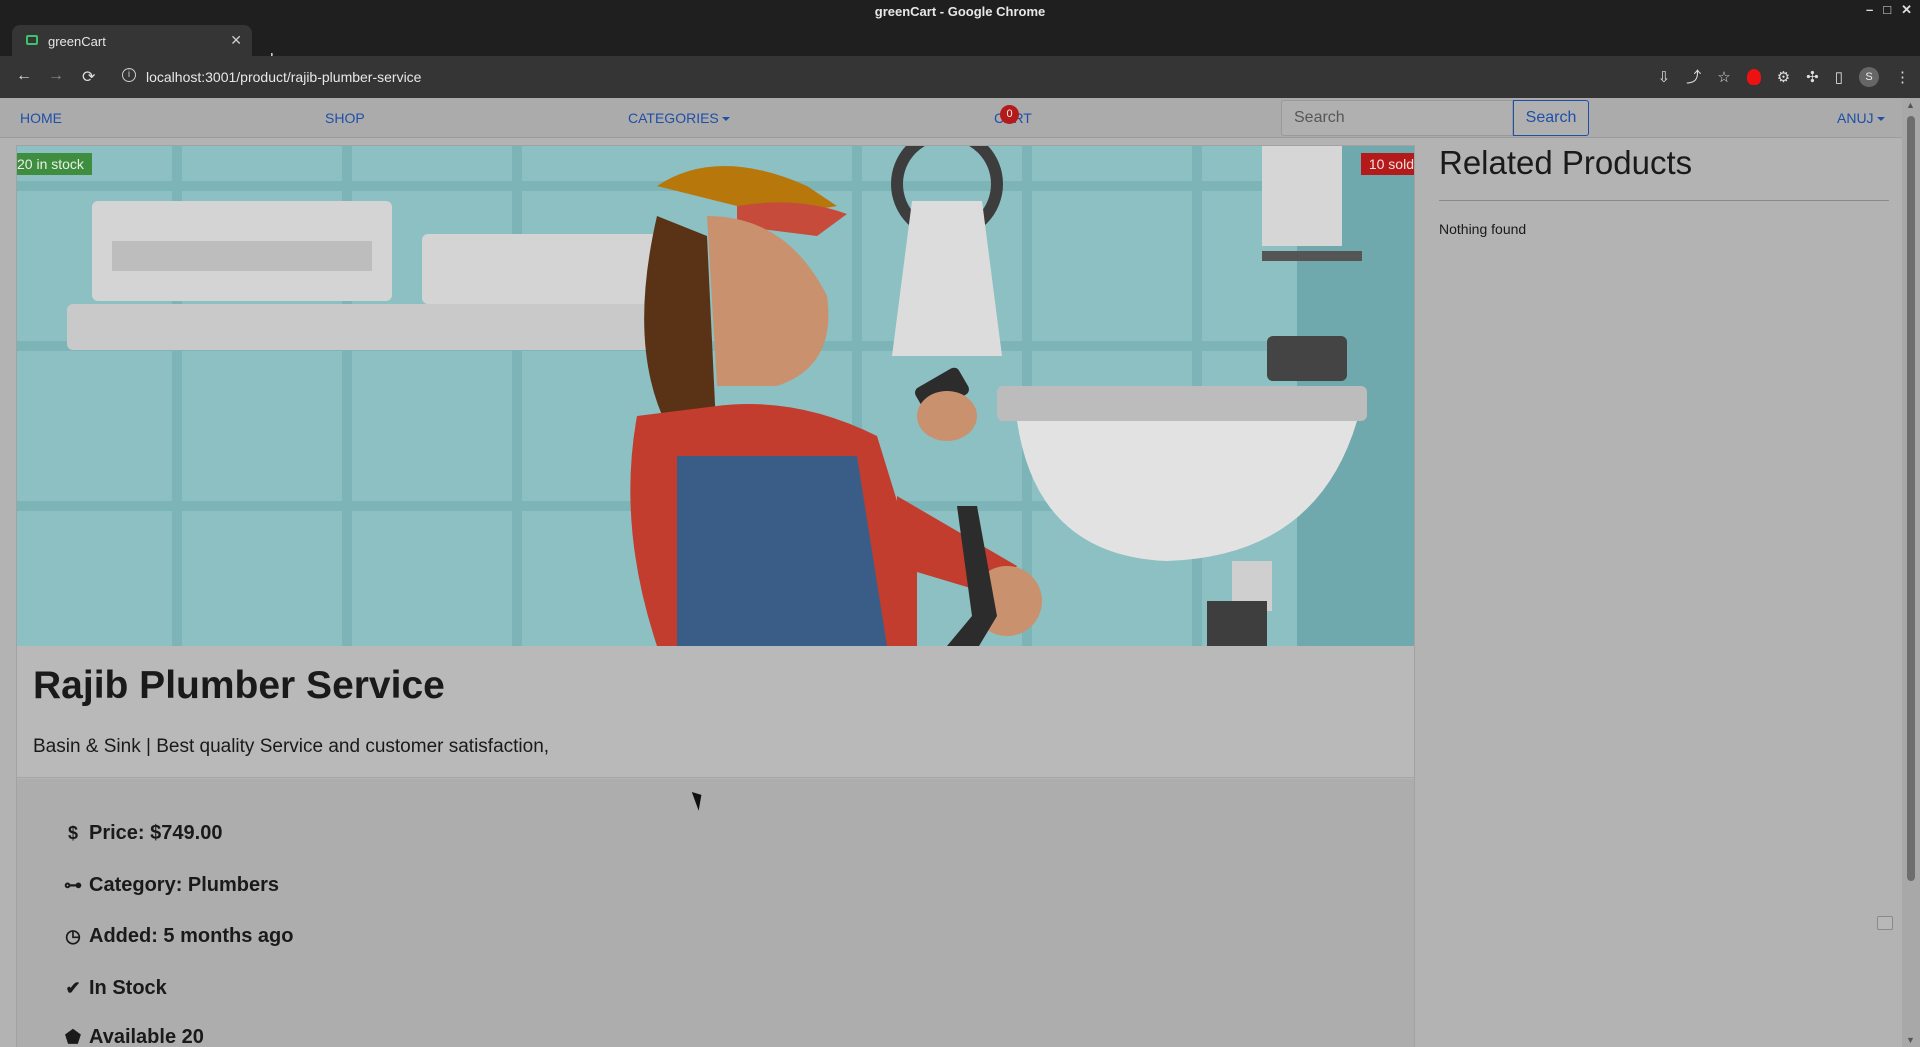 The width and height of the screenshot is (1920, 1047). What do you see at coordinates (1902, 77) in the screenshot?
I see `chrome-menu-icon: ⋮` at bounding box center [1902, 77].